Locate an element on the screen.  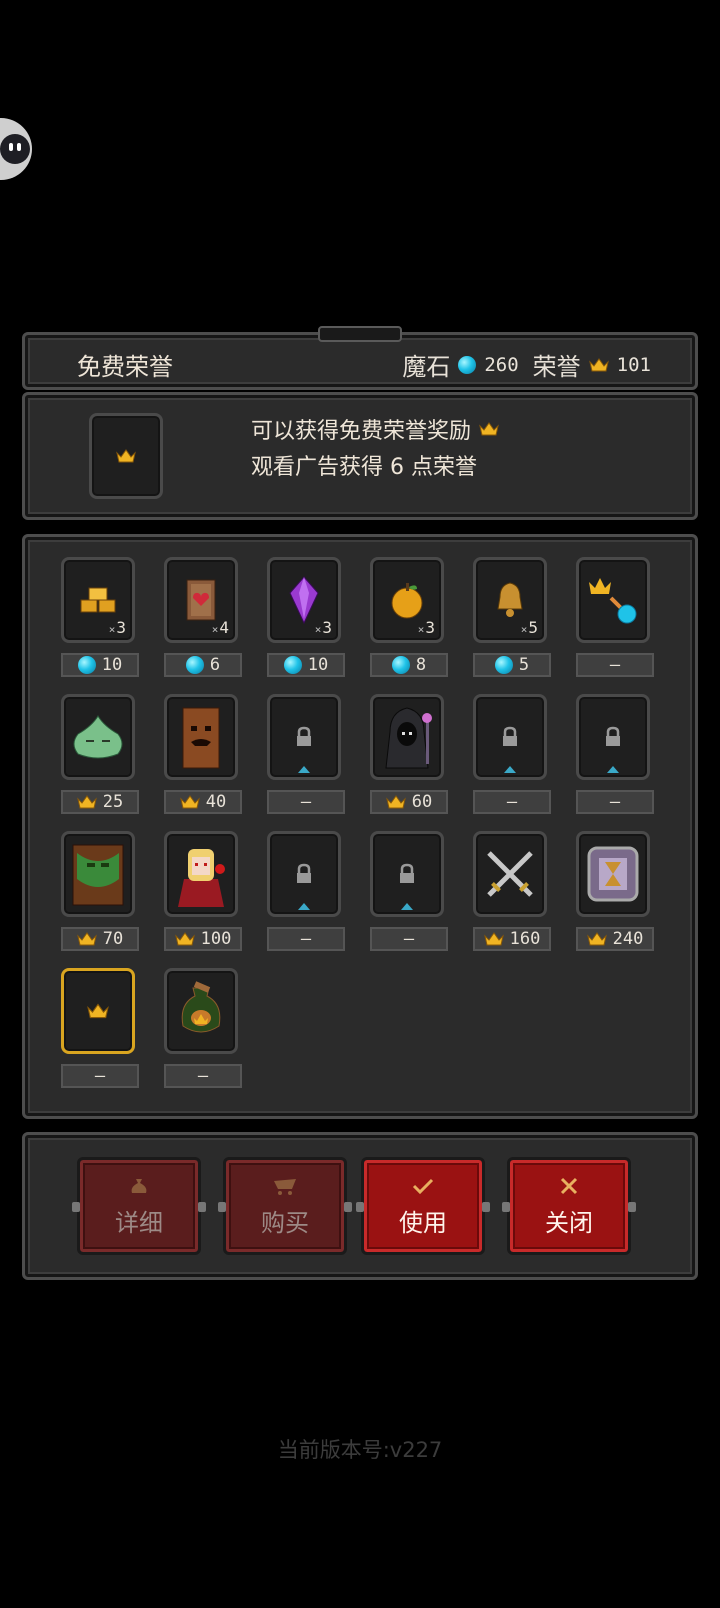
shop-item: 160 is located at coordinates (512, 891).